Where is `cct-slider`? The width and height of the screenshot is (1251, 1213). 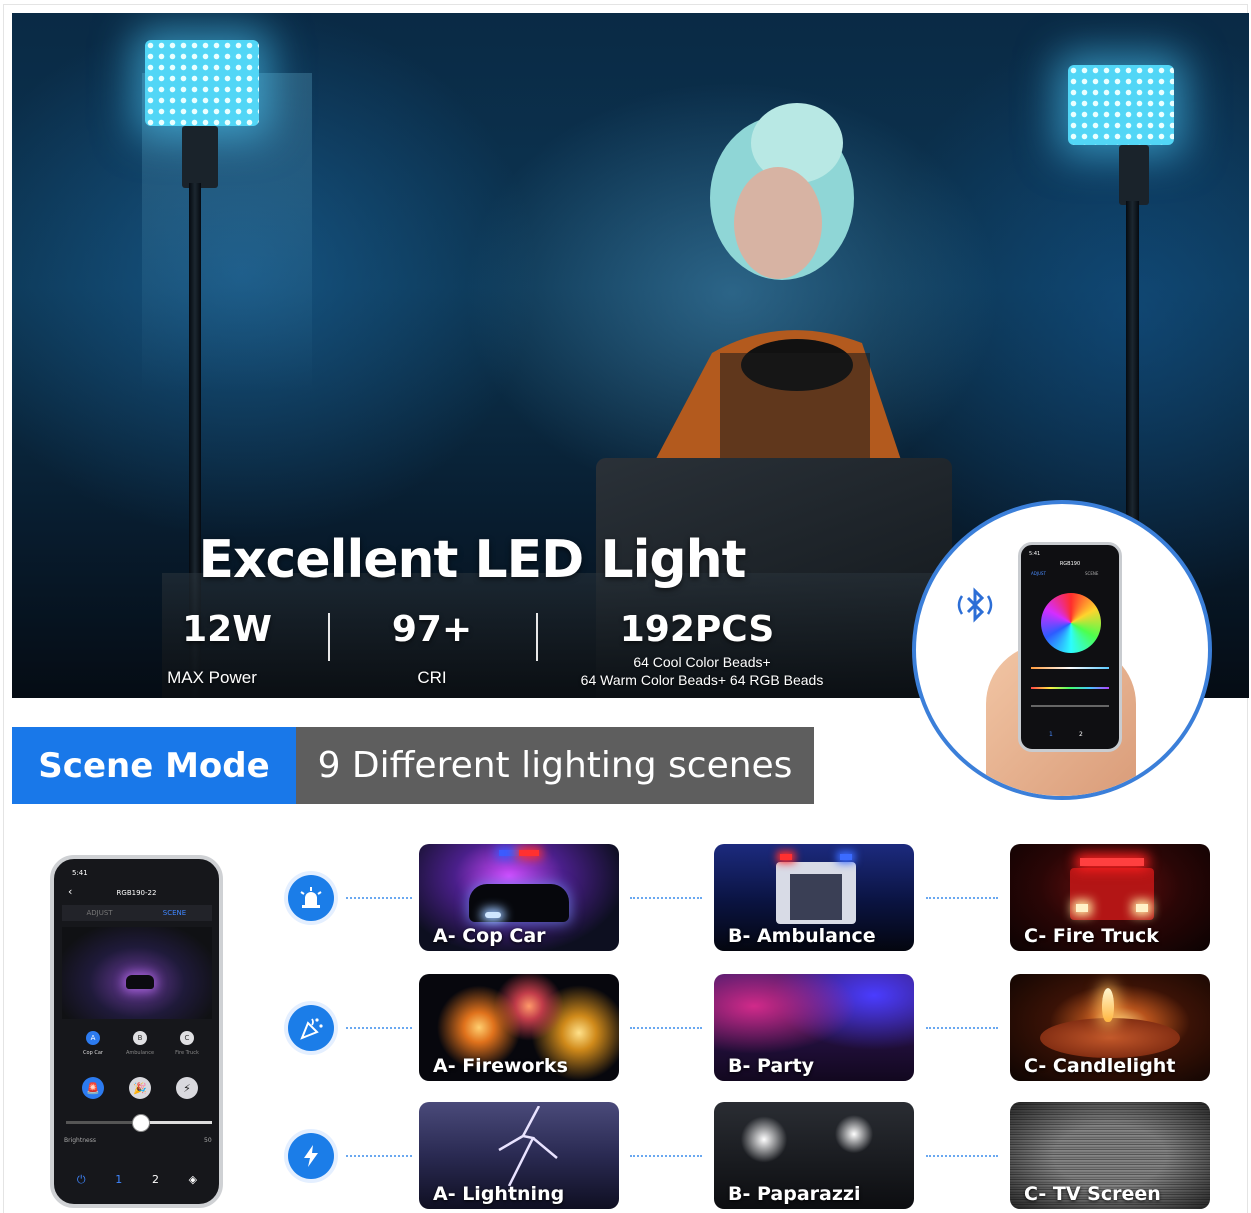
cct-slider is located at coordinates (1070, 668).